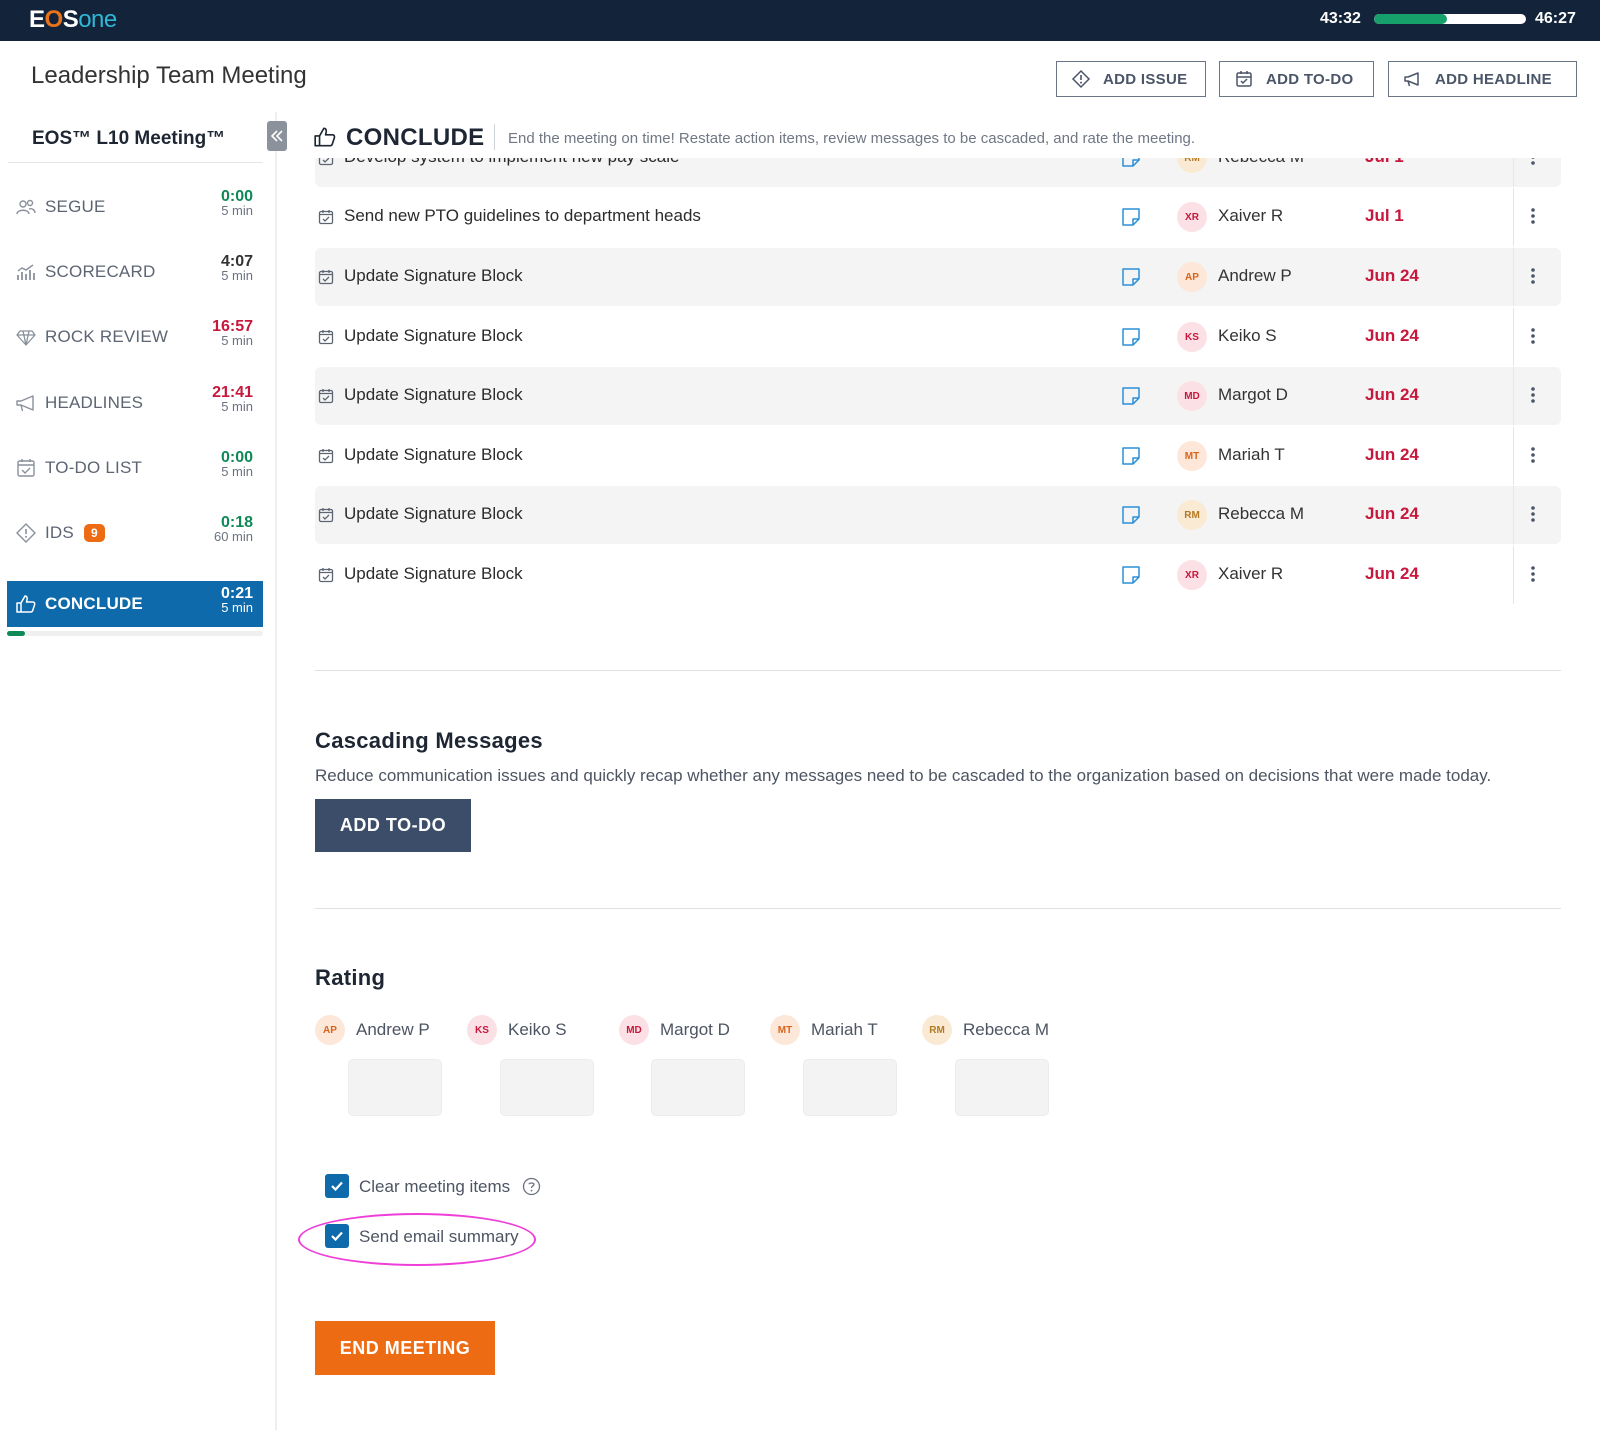 This screenshot has width=1600, height=1430. I want to click on sidebar-item-label: HEADLINES, so click(94, 402).